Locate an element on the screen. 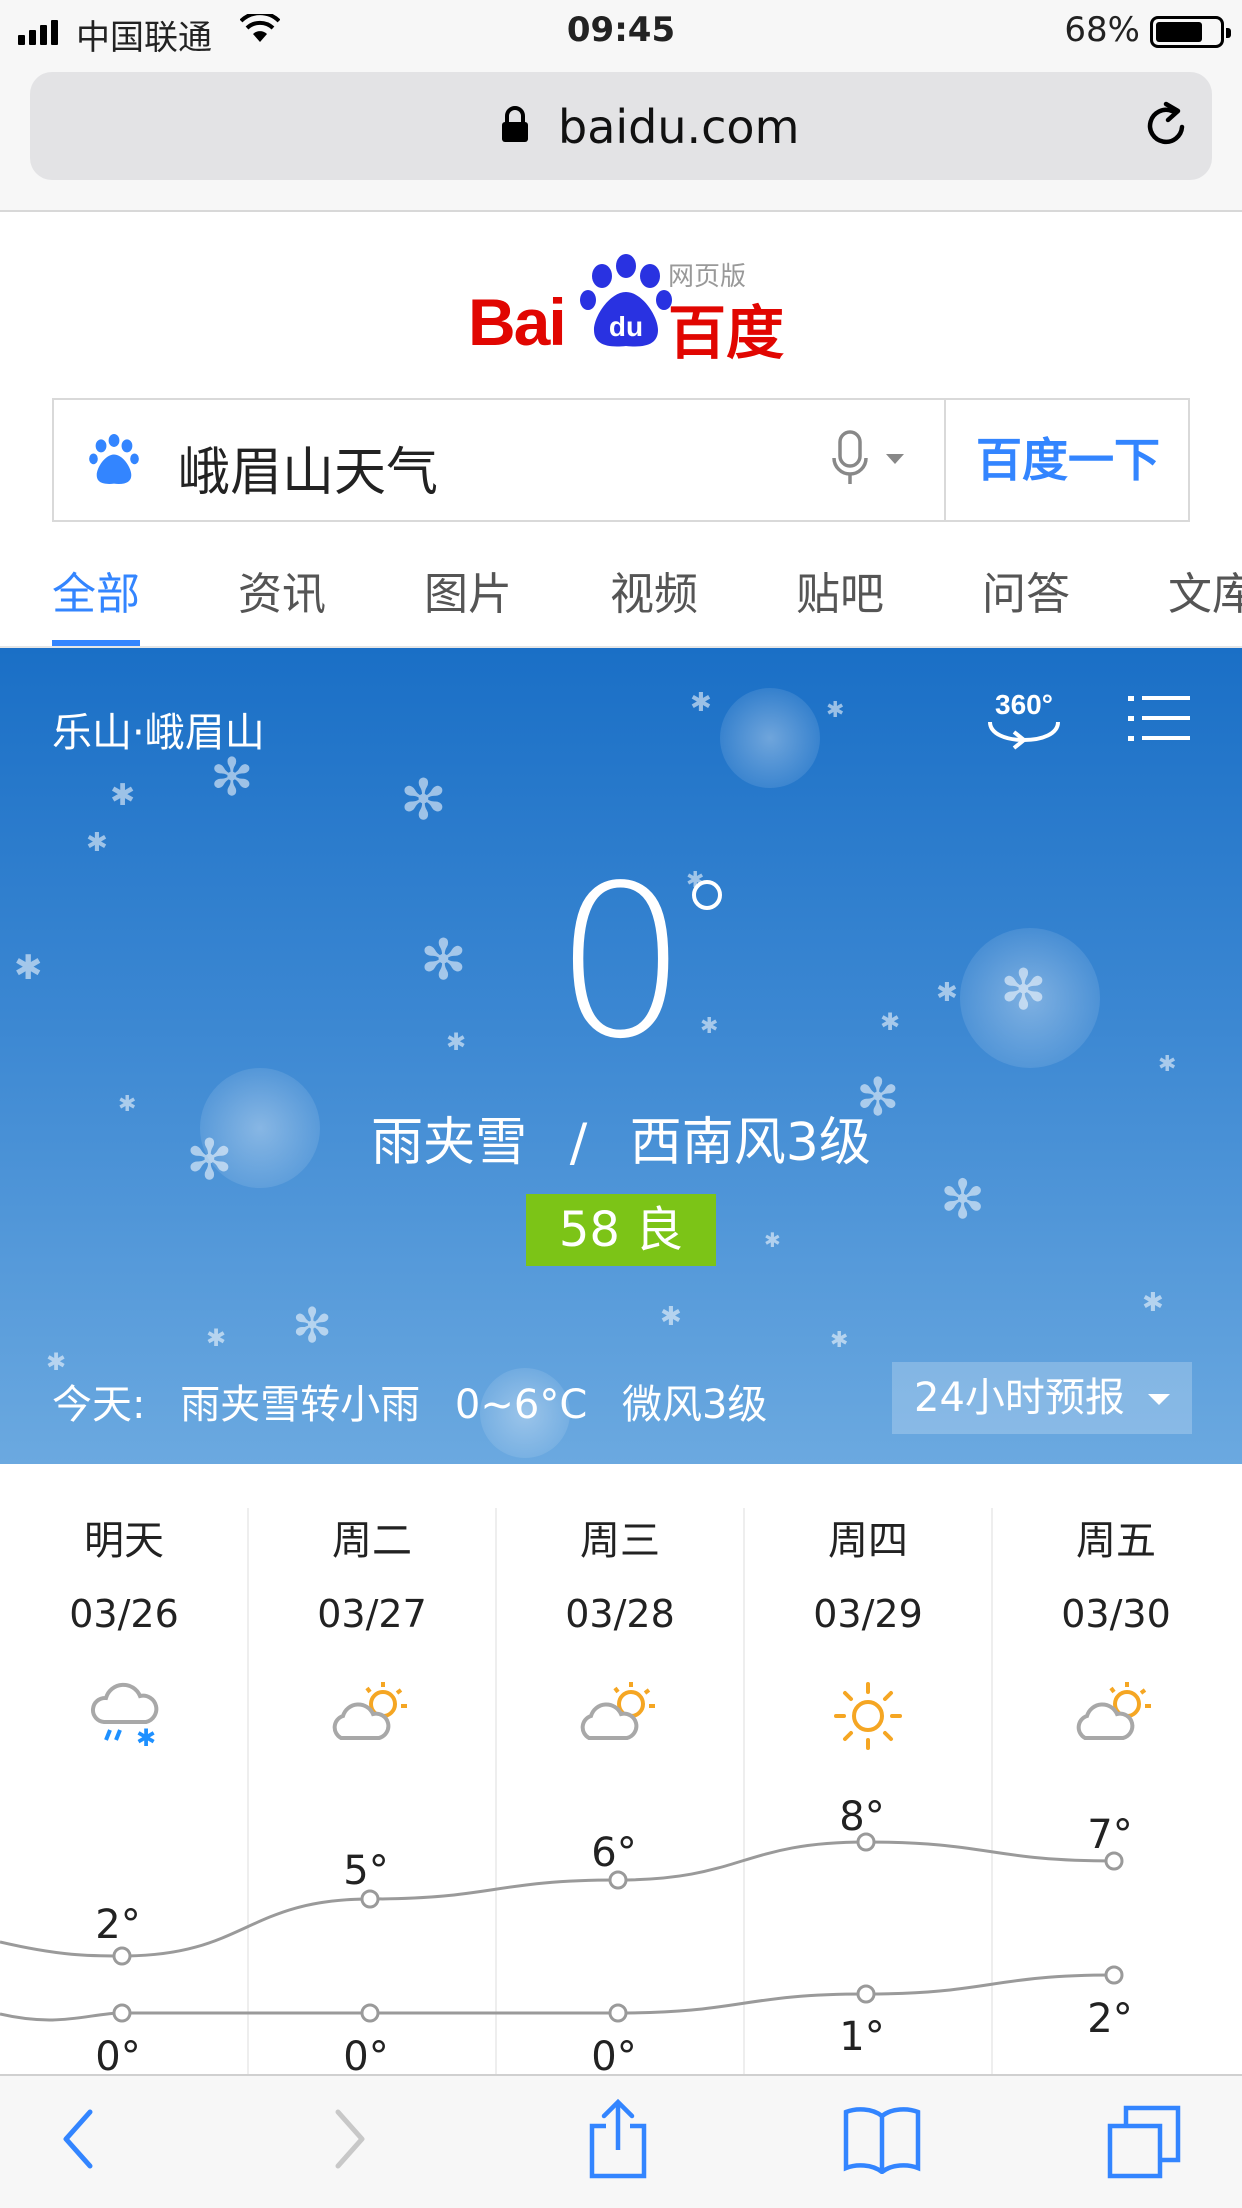  active-tab-indicator is located at coordinates (96, 643).